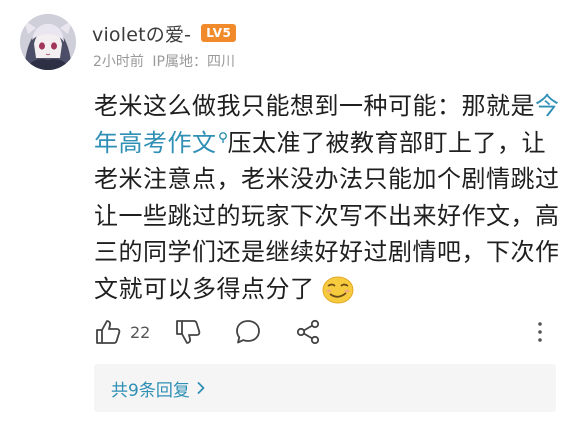  What do you see at coordinates (193, 62) in the screenshot?
I see `ip-location: IP属地：四川` at bounding box center [193, 62].